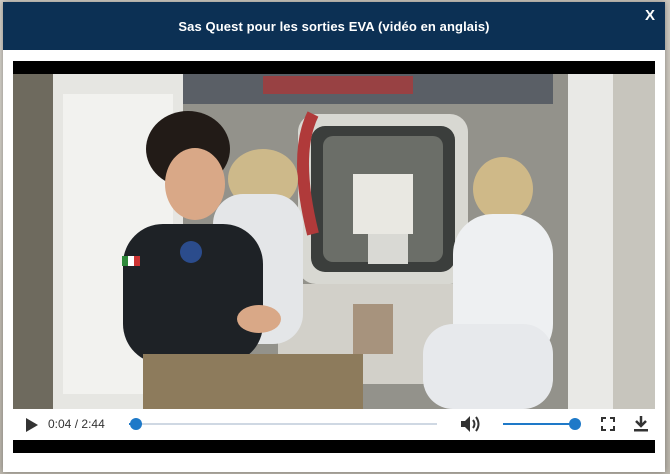 This screenshot has height=474, width=670. I want to click on player-controls: 0:04 / 2:44, so click(334, 424).